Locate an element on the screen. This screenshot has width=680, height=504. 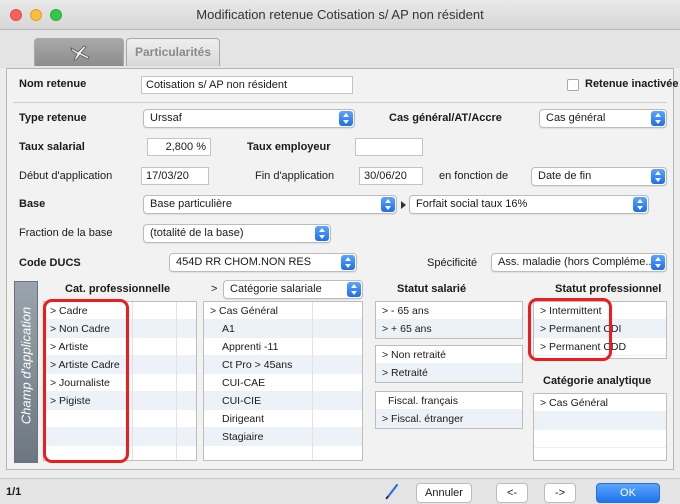
categorie-salariale-value: Catégorie salariale is located at coordinates (276, 289).